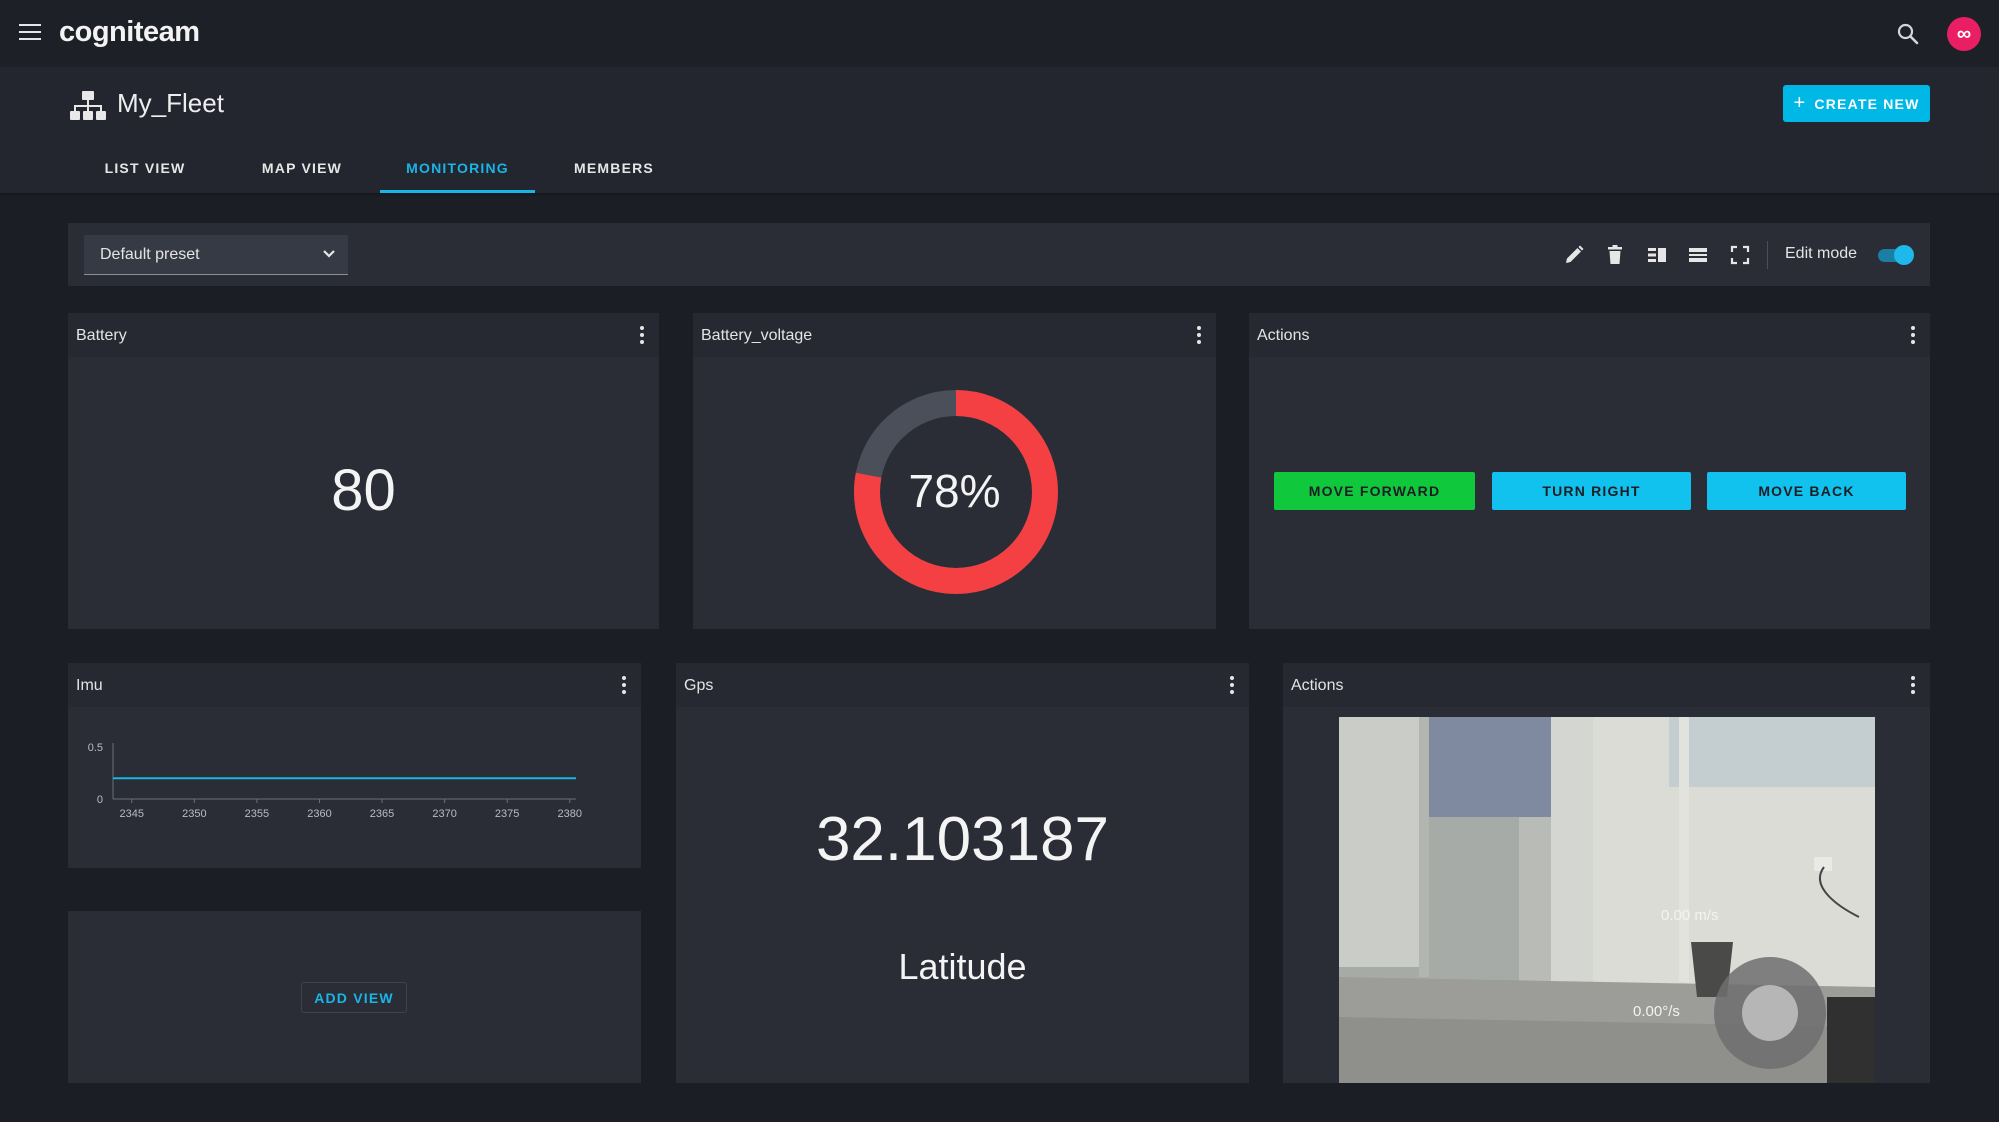 The width and height of the screenshot is (1999, 1122). What do you see at coordinates (1964, 34) in the screenshot?
I see `avatar: ∞` at bounding box center [1964, 34].